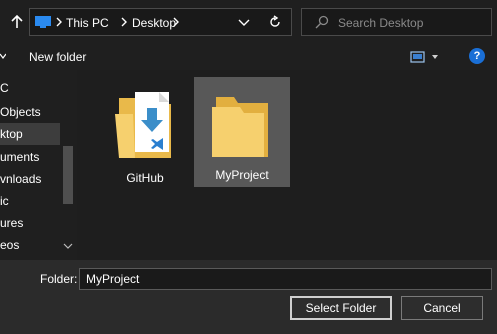 This screenshot has height=334, width=497. What do you see at coordinates (17, 22) in the screenshot?
I see `up-arrow-icon` at bounding box center [17, 22].